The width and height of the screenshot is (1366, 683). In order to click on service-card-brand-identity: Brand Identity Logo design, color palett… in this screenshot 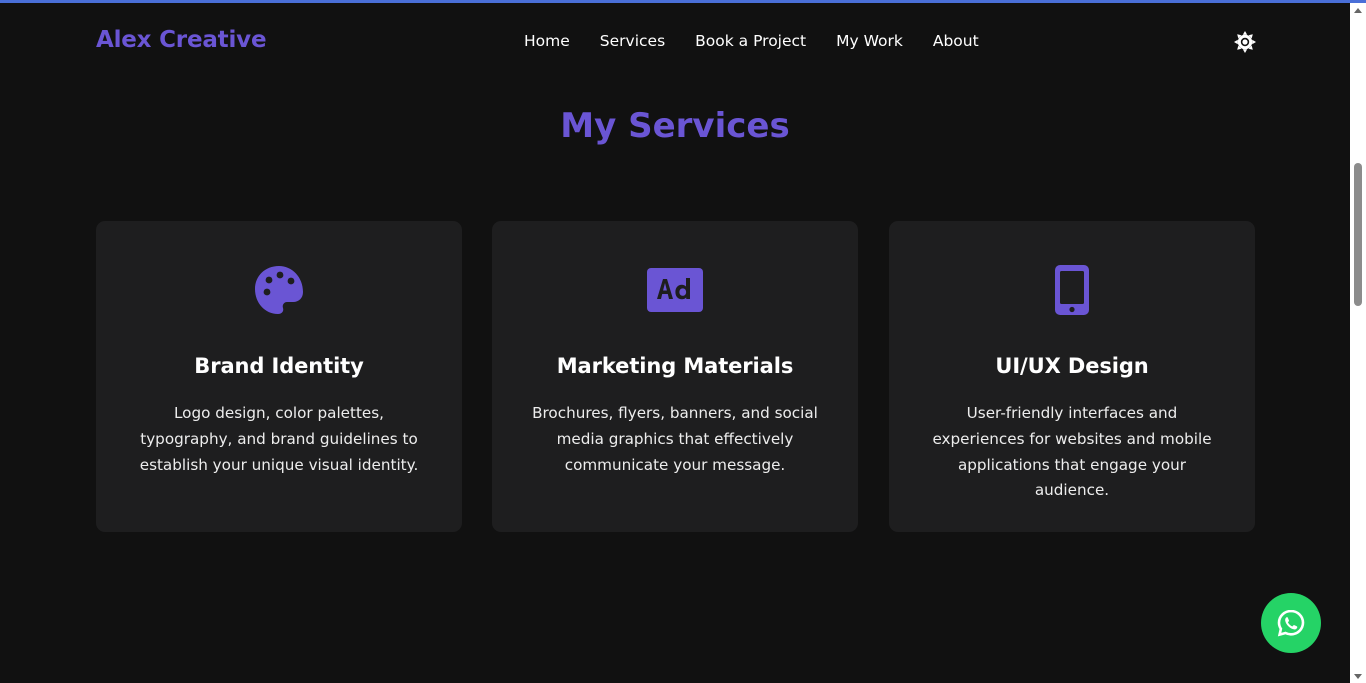, I will do `click(279, 376)`.